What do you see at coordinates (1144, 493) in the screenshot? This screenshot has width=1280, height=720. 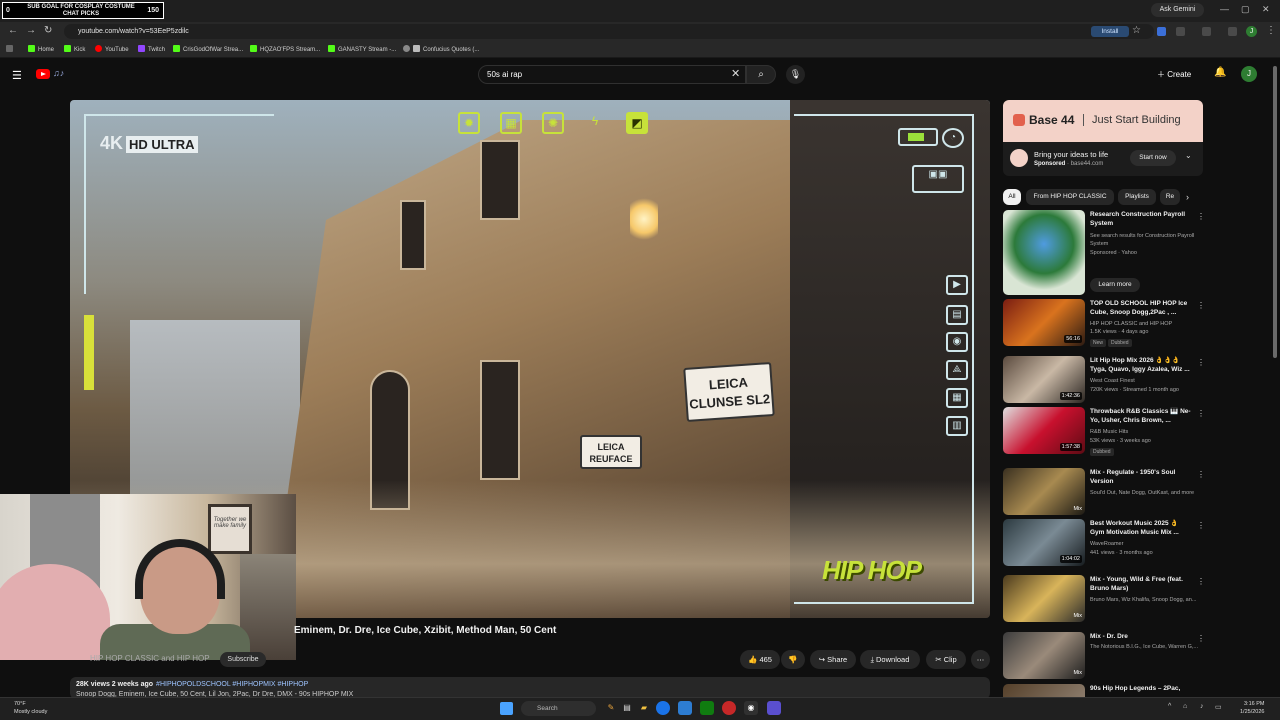 I see `recommendation-channel: Soul'd Out, Nate Dogg, OutKast, and more` at bounding box center [1144, 493].